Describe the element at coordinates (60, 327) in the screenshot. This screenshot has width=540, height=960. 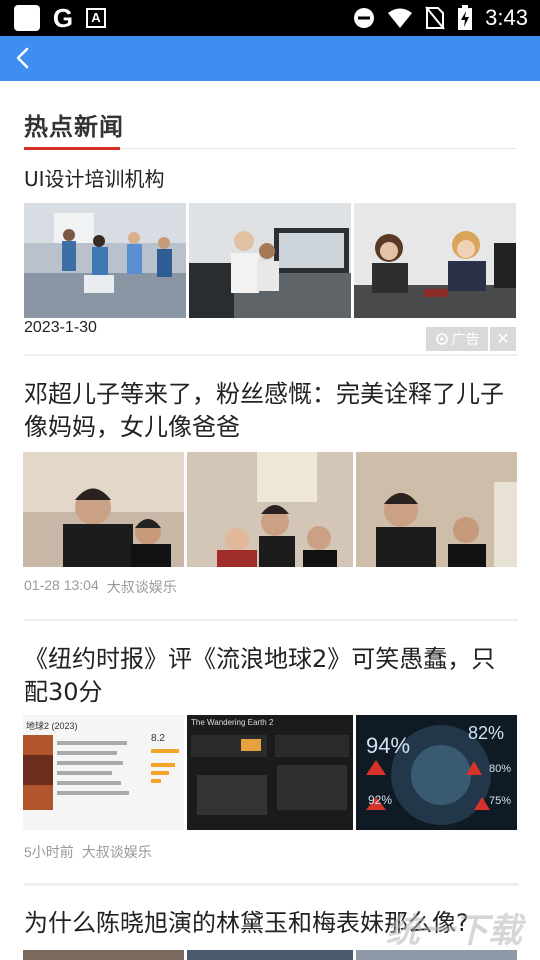
I see `ad-date: 2023-1-30` at that location.